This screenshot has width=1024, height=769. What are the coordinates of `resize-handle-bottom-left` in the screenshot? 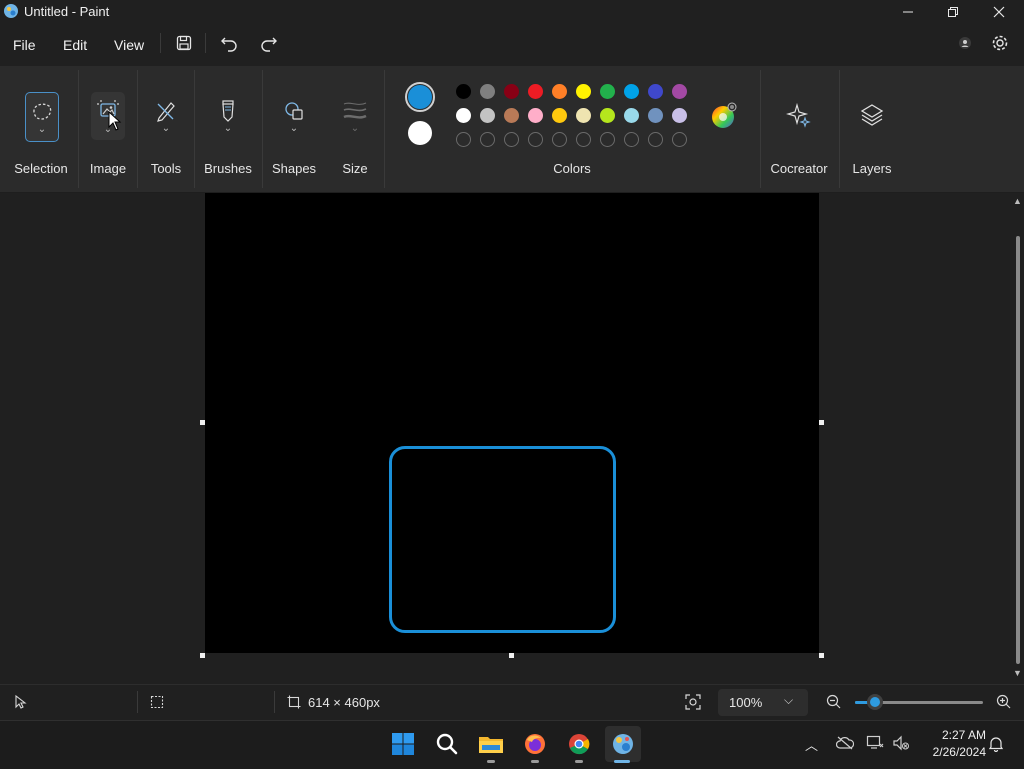 It's located at (202, 655).